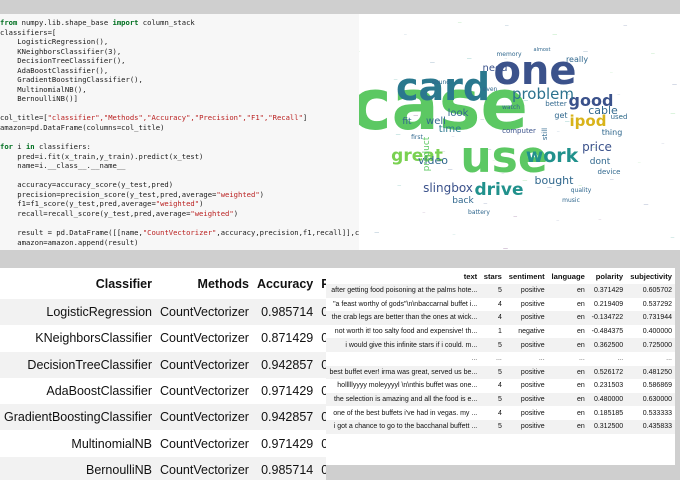 This screenshot has height=480, width=680. Describe the element at coordinates (556, 104) in the screenshot. I see `wordcloud-word: better` at that location.